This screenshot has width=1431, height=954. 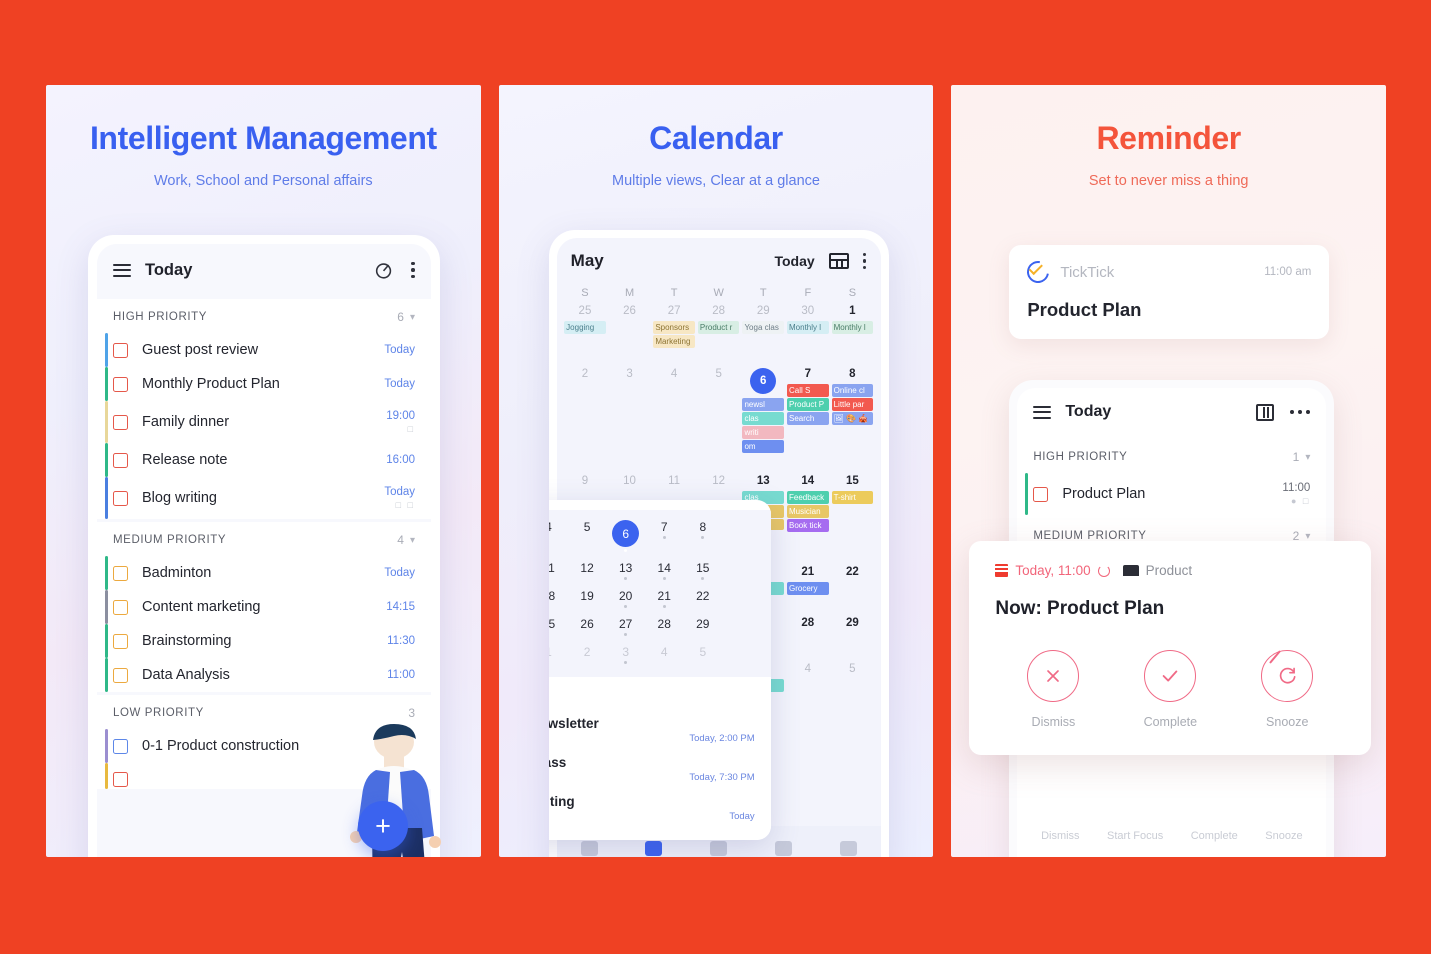 What do you see at coordinates (763, 409) in the screenshot?
I see `calendar-day-cell-today: 6 newsl clas writi om` at bounding box center [763, 409].